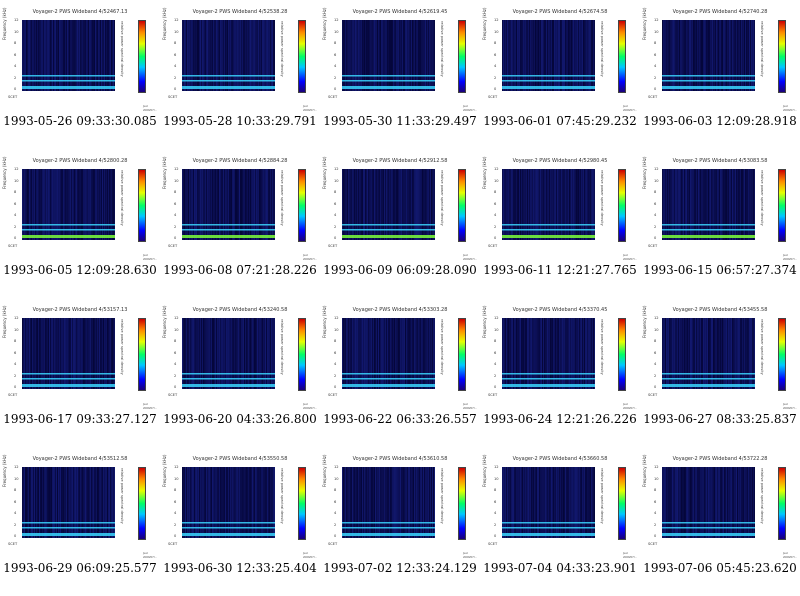  What do you see at coordinates (560, 568) in the screenshot?
I see `panel-caption: 1993-07-04 04:33:23.901` at bounding box center [560, 568].